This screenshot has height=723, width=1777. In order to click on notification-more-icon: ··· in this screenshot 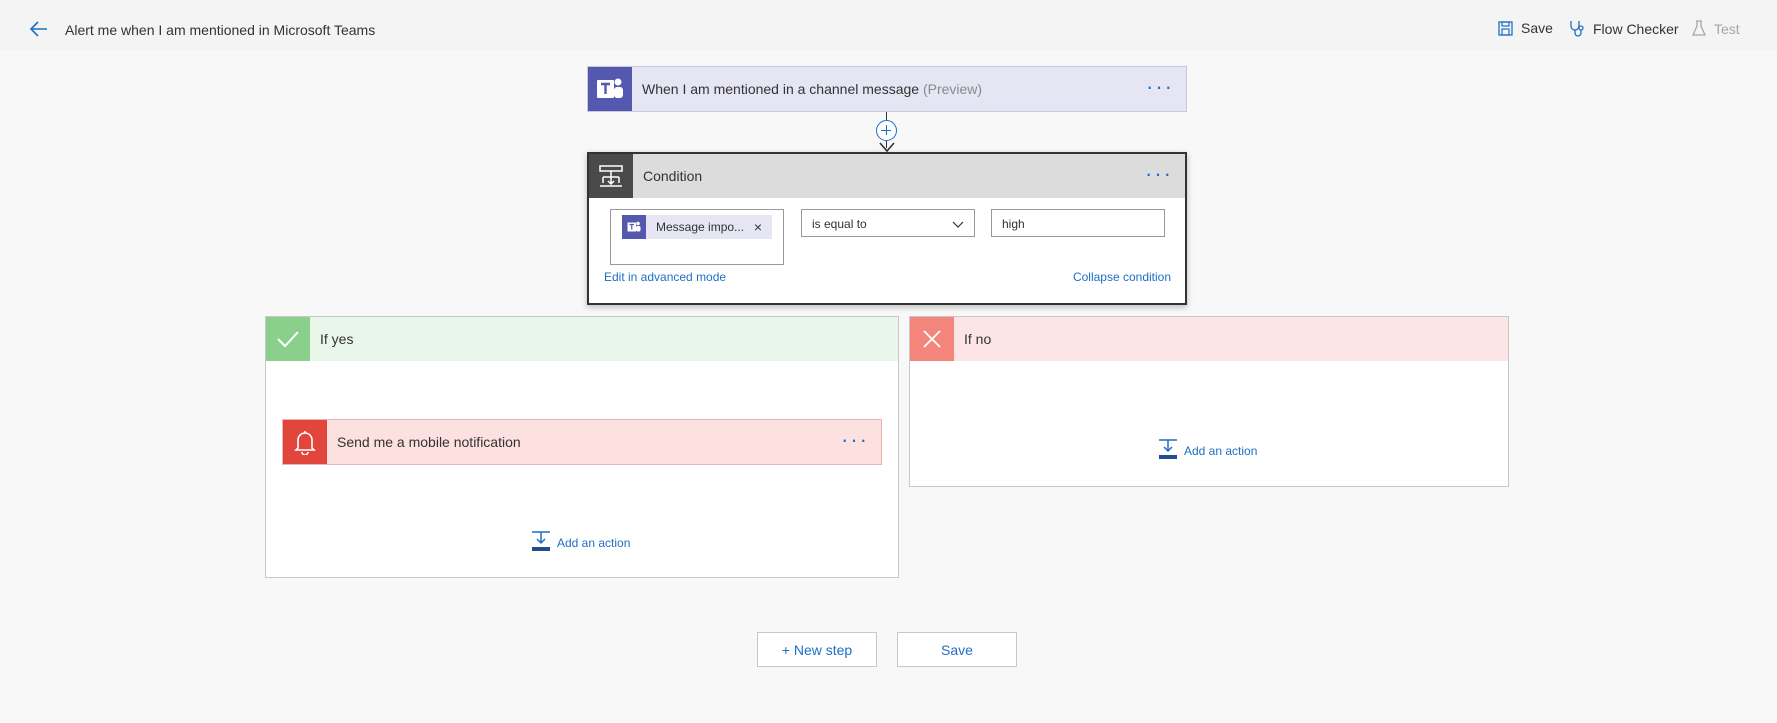, I will do `click(855, 440)`.